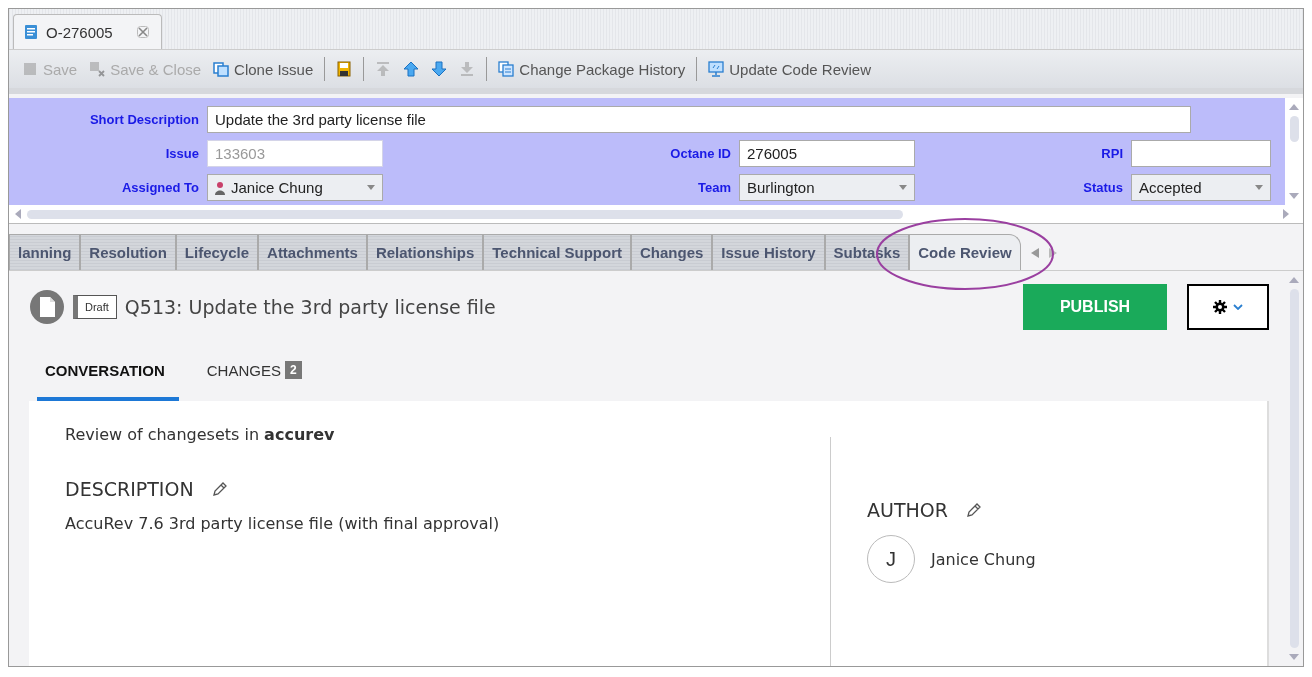 The image size is (1312, 677). Describe the element at coordinates (383, 69) in the screenshot. I see `arrow-top-icon` at that location.